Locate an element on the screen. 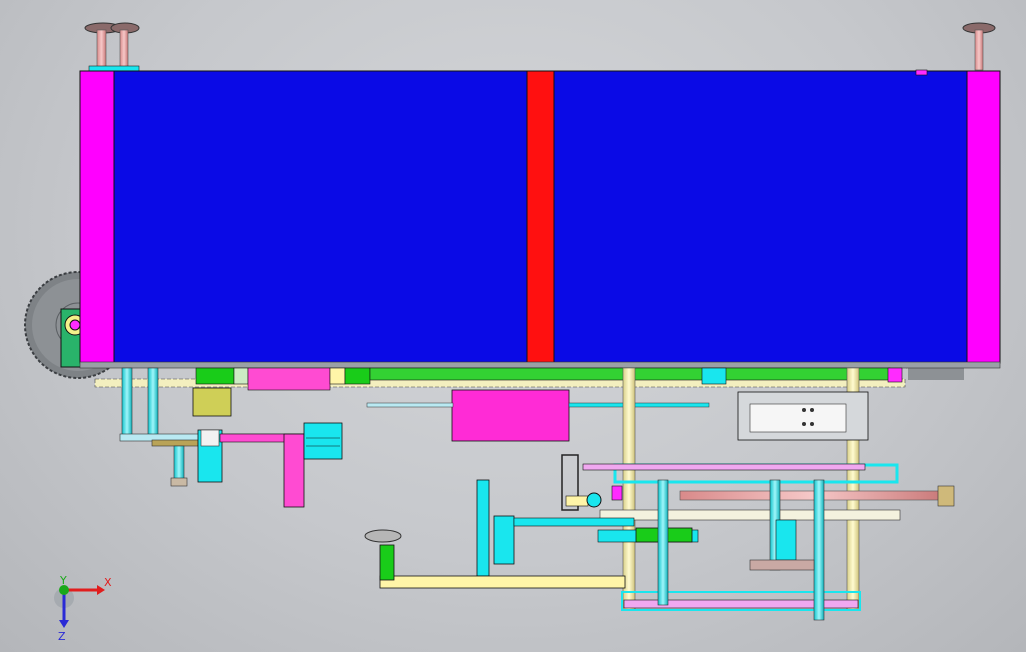 The height and width of the screenshot is (652, 1026). magenta-center-box is located at coordinates (510, 415).